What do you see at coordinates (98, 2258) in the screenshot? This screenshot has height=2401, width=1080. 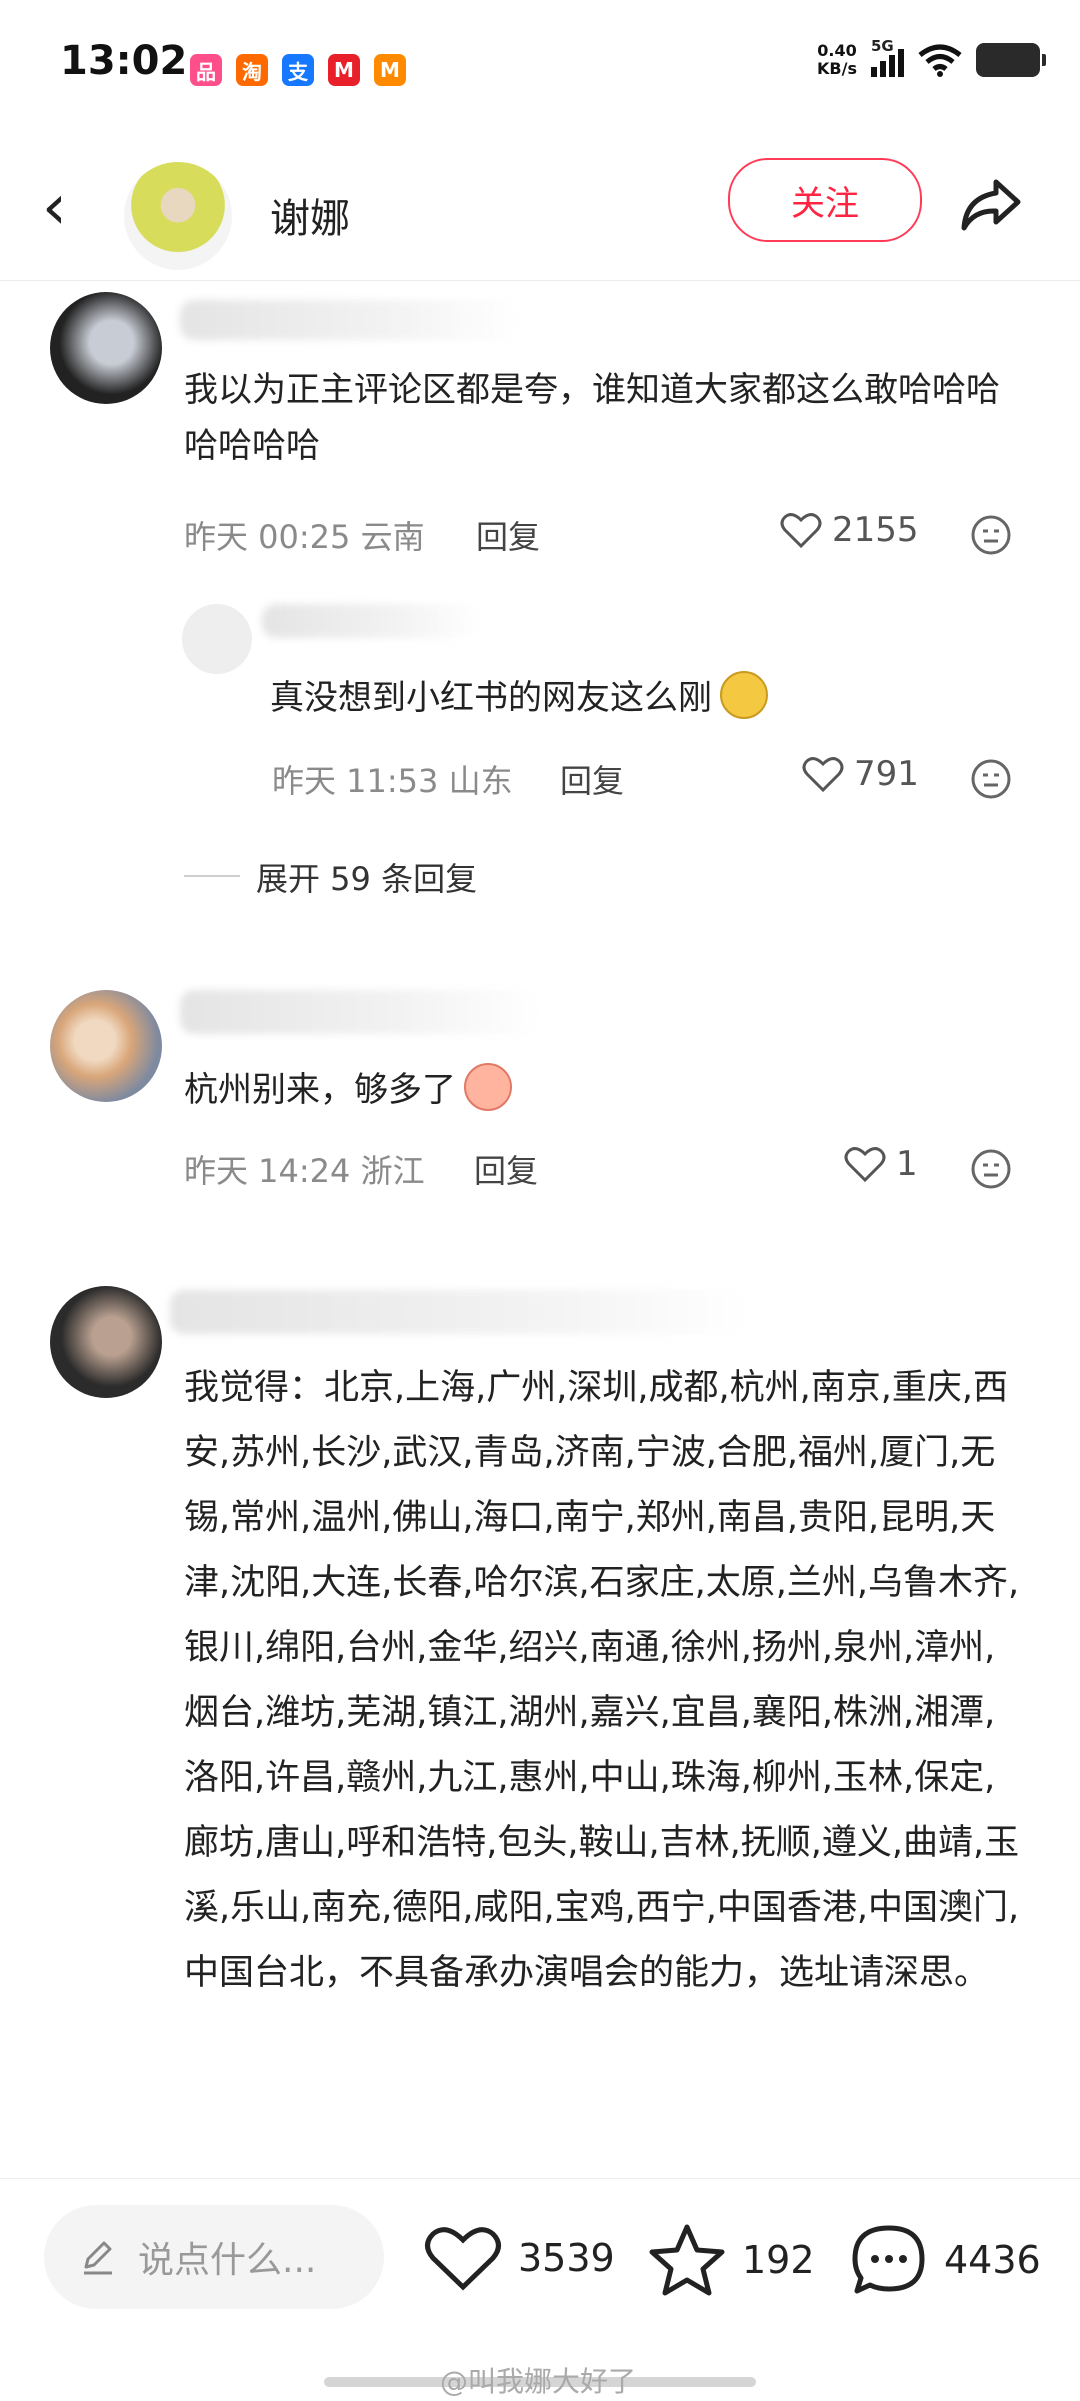 I see `pen-icon` at bounding box center [98, 2258].